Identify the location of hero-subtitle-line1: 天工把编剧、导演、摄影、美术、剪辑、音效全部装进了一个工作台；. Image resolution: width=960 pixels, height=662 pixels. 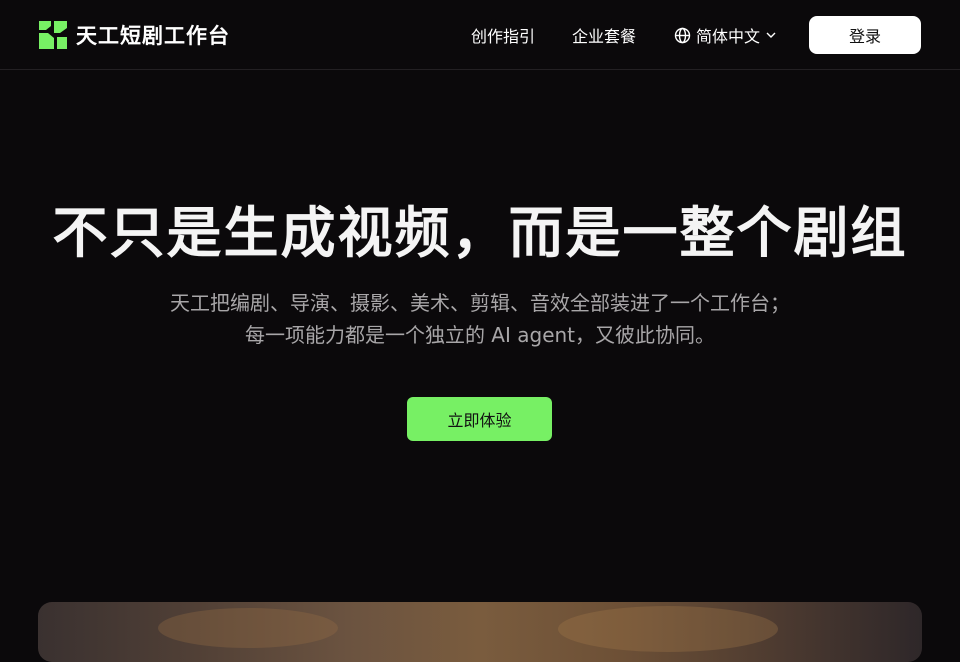
(480, 303).